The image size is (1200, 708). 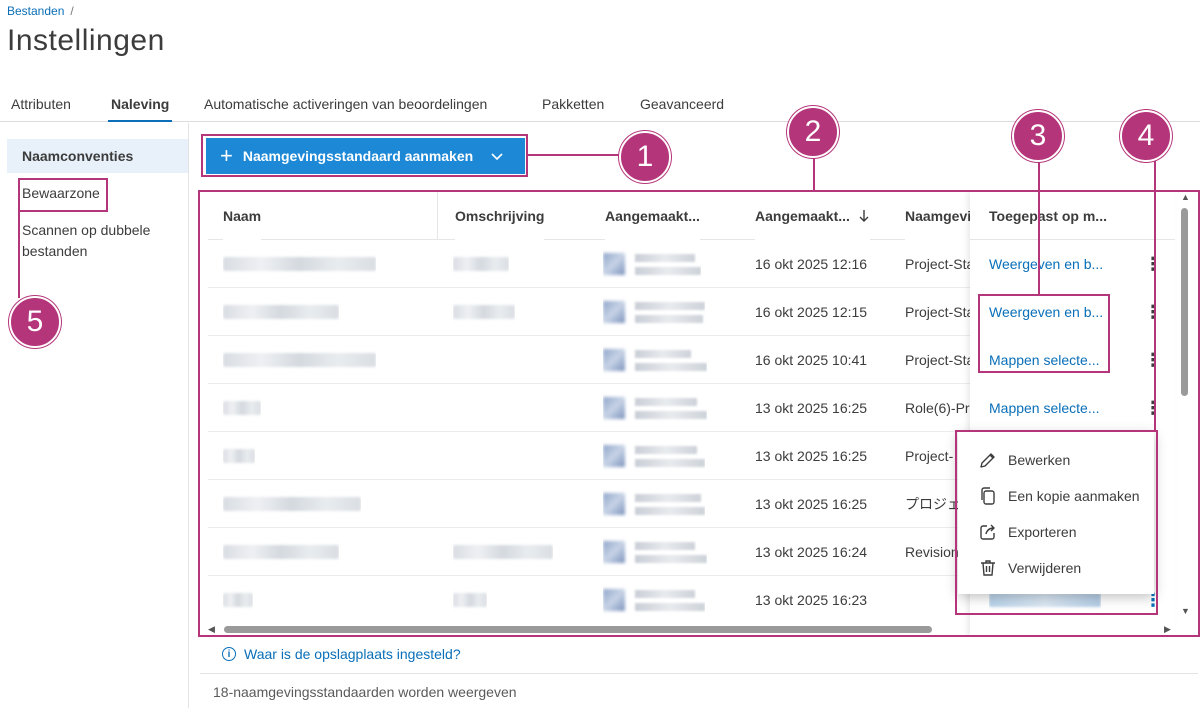 I want to click on tab-attributen: Attributen, so click(x=41, y=109).